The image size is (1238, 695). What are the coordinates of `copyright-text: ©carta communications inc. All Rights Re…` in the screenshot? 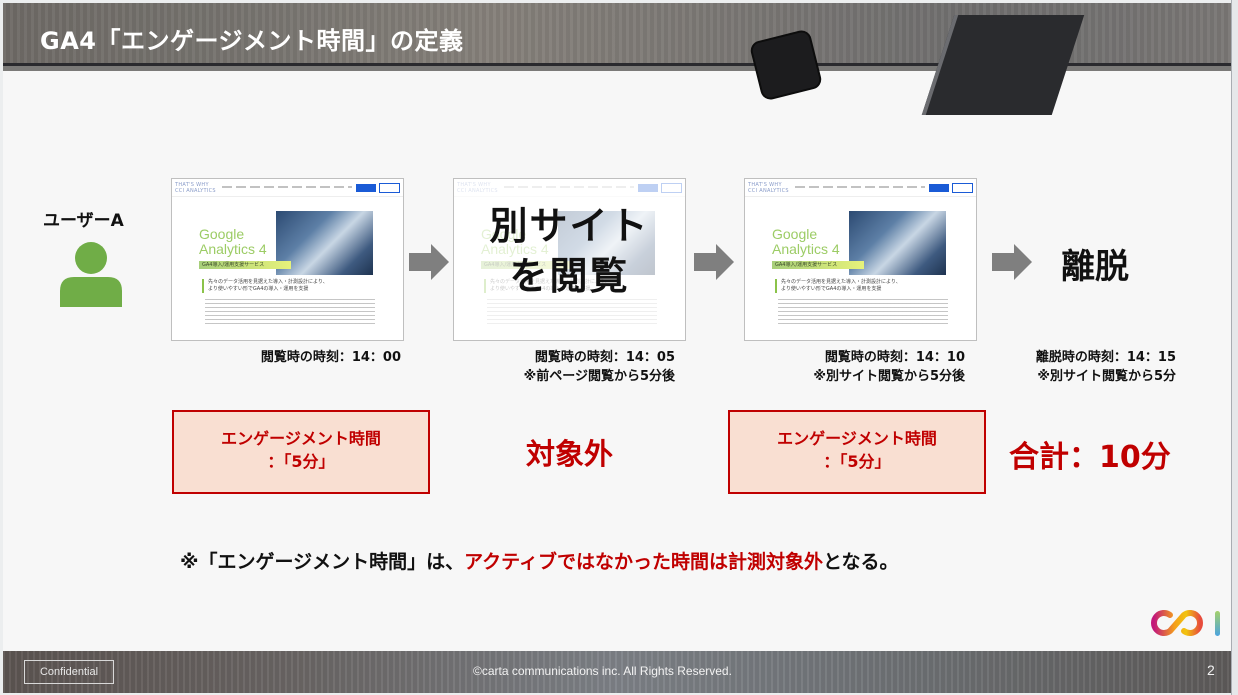 It's located at (602, 671).